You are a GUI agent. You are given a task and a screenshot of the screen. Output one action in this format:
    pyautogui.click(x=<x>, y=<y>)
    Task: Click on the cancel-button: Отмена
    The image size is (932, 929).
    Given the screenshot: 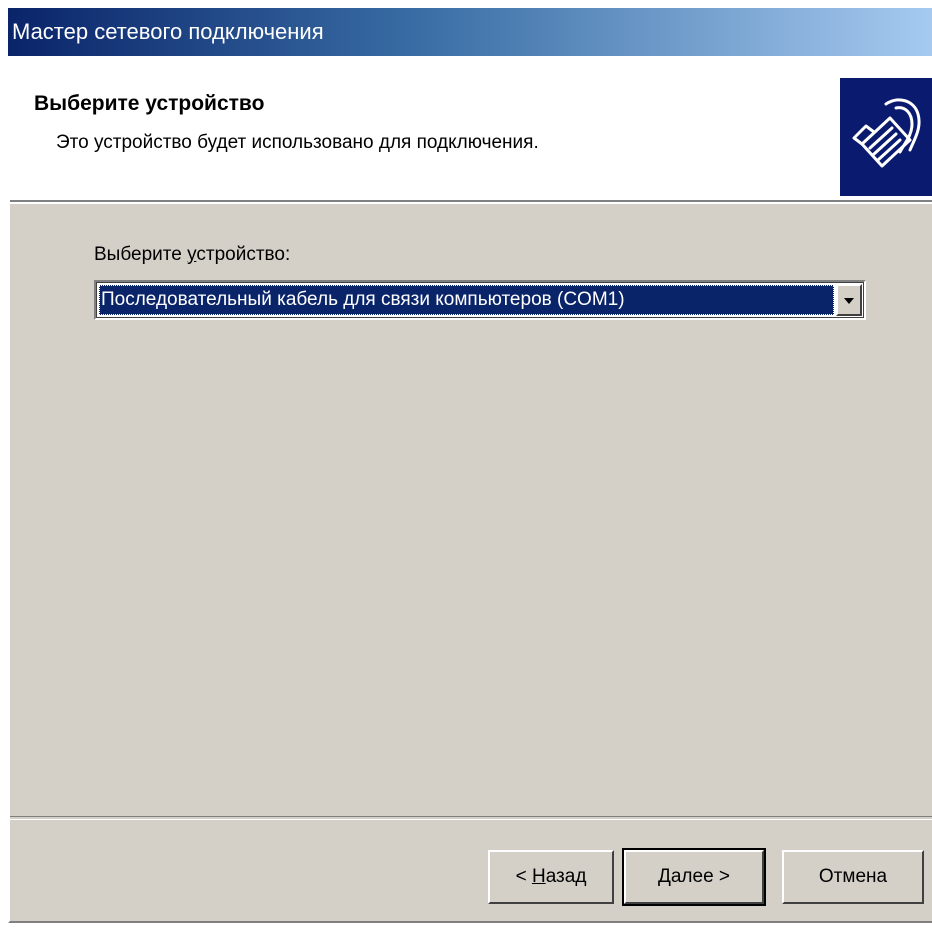 What is the action you would take?
    pyautogui.click(x=853, y=877)
    